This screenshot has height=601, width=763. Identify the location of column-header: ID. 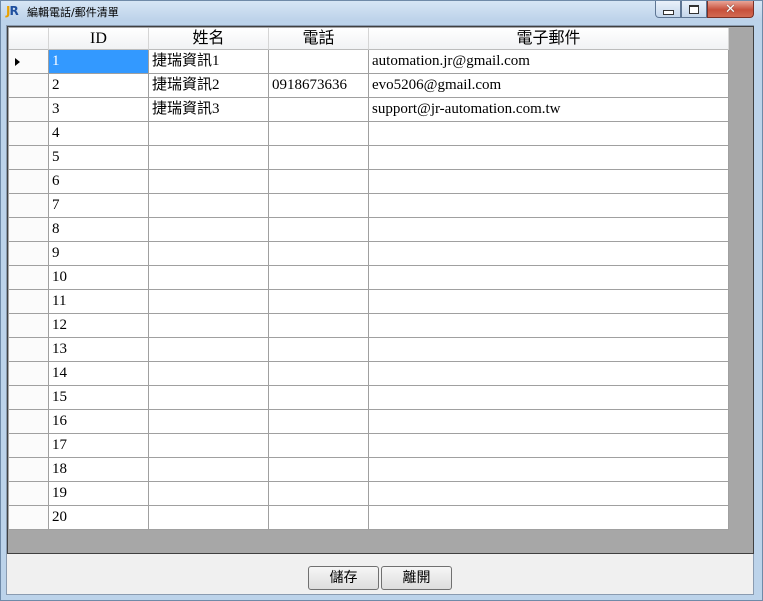
(99, 39).